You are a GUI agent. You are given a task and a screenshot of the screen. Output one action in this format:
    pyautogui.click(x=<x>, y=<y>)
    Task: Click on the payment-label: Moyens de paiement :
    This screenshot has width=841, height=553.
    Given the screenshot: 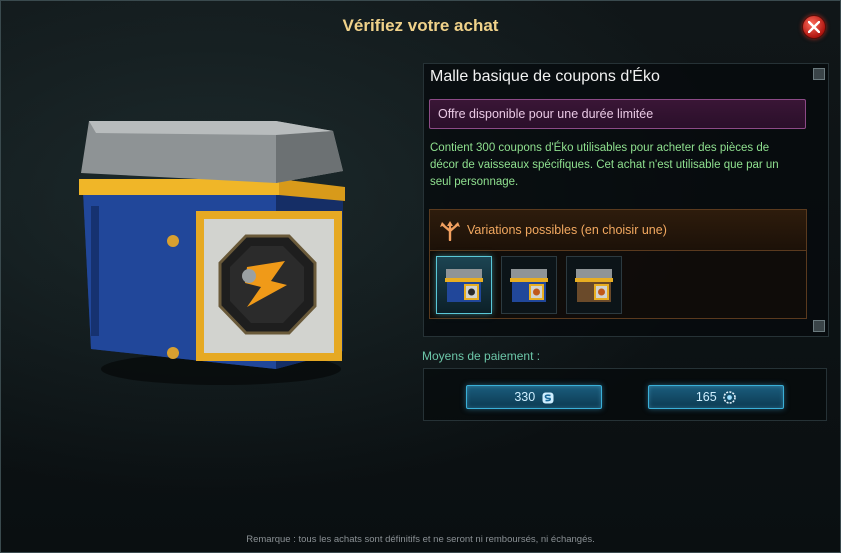 What is the action you would take?
    pyautogui.click(x=481, y=356)
    